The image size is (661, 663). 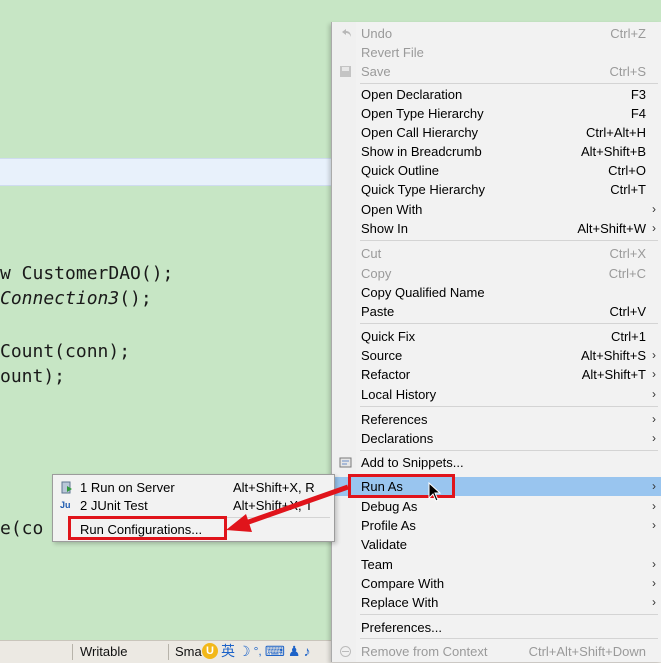 I want to click on mouse-cursor-icon, so click(x=435, y=492).